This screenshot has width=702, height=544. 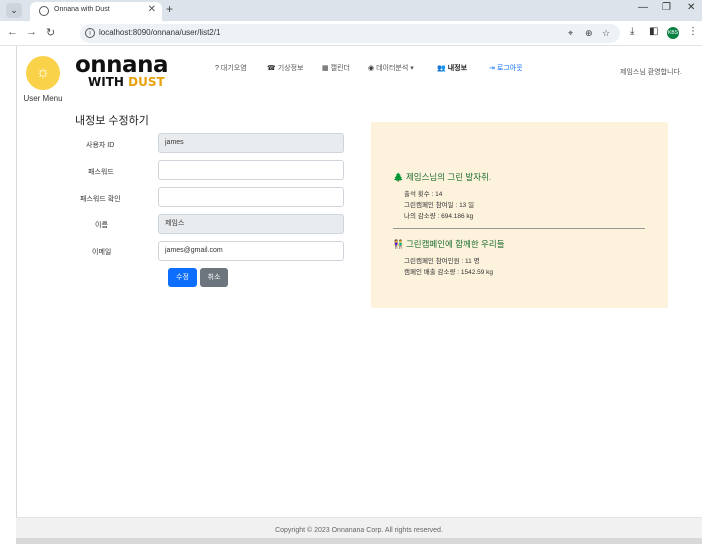 I want to click on left-gutter, so click(x=8, y=295).